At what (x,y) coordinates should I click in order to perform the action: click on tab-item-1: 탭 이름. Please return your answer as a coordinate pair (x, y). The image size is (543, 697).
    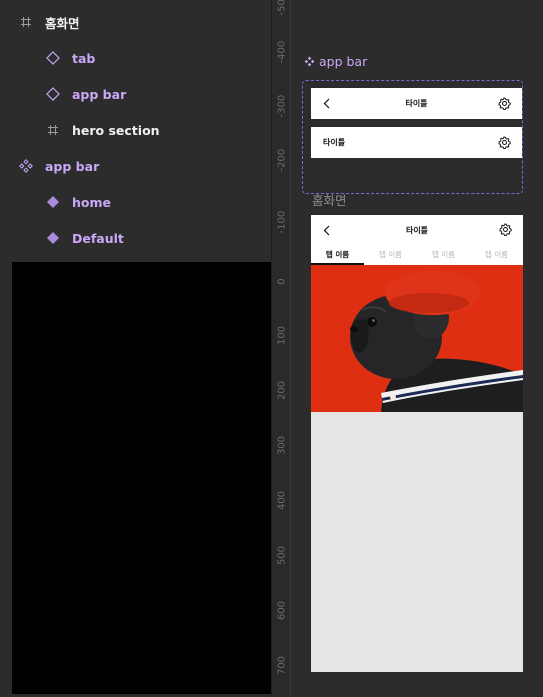
    Looking at the image, I should click on (337, 255).